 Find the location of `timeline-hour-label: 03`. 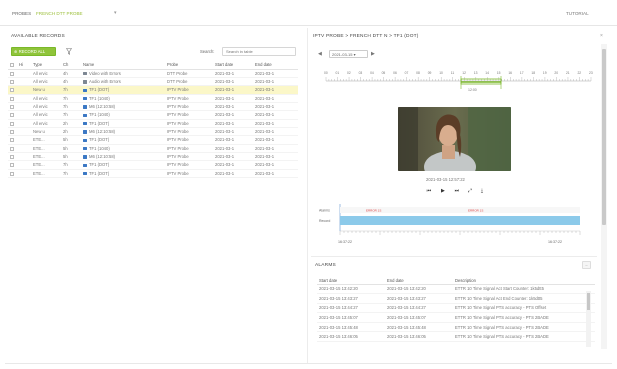

timeline-hour-label: 03 is located at coordinates (361, 73).